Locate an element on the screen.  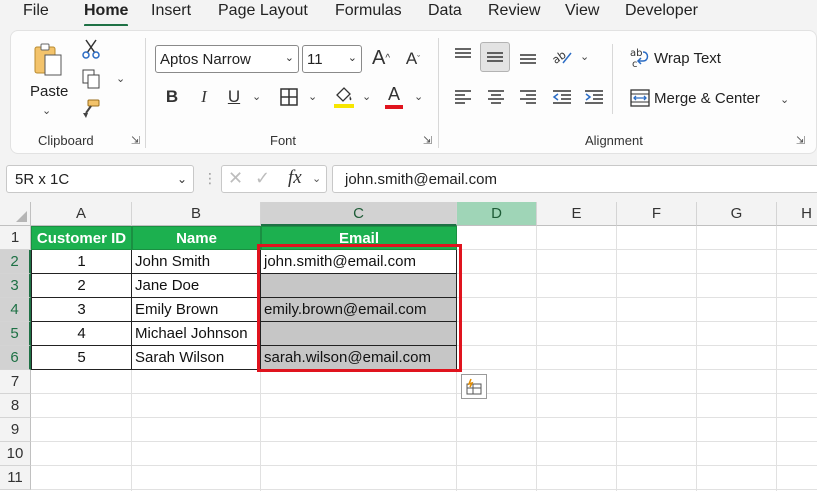
italic-button: I is located at coordinates (204, 97).